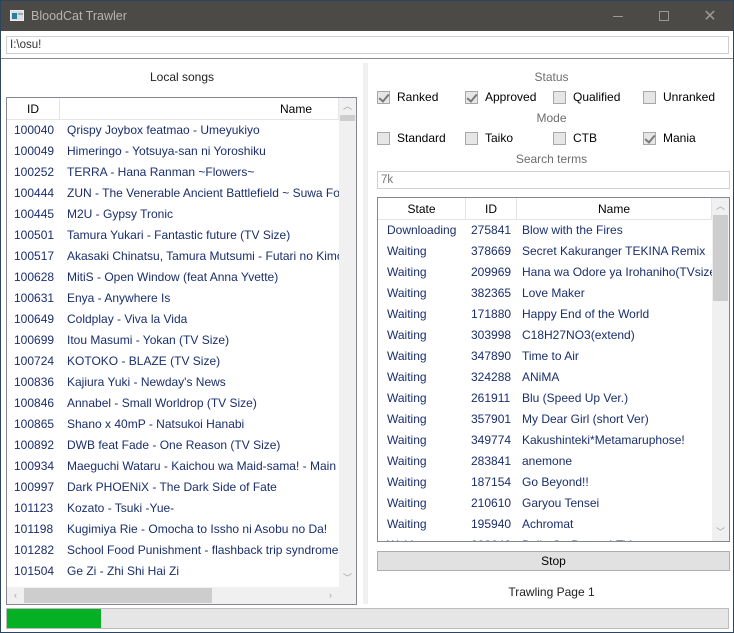 This screenshot has width=734, height=633. I want to click on status-label: Status, so click(551, 77).